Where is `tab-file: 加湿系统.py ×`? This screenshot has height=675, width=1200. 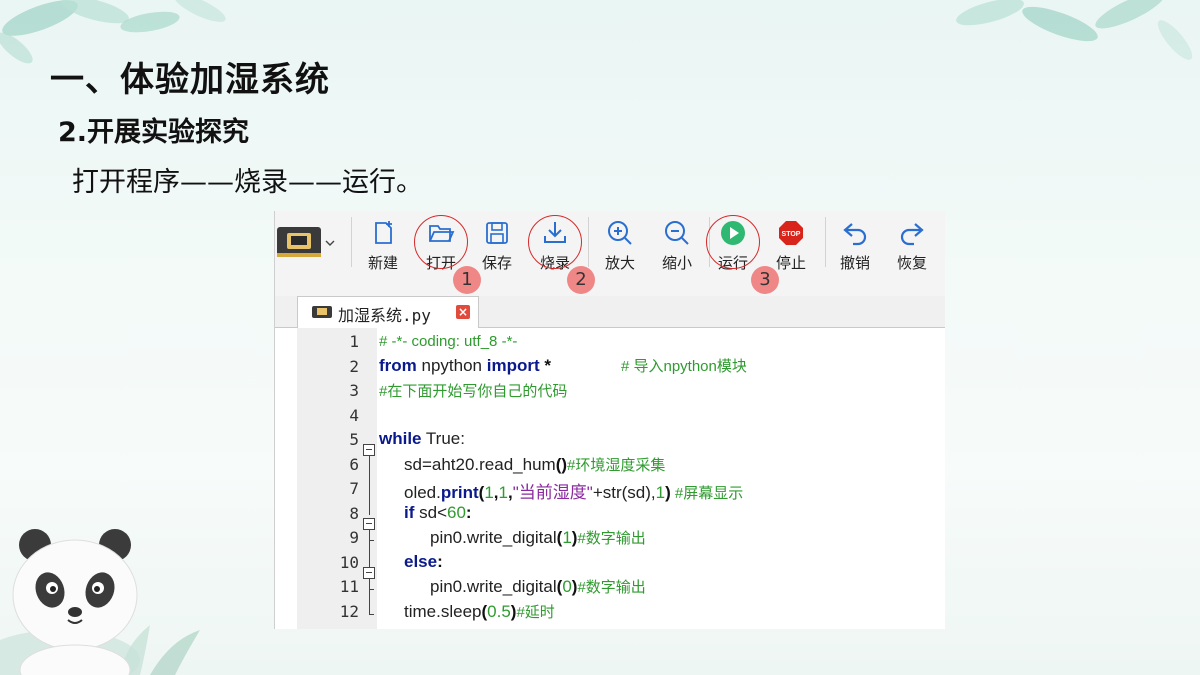 tab-file: 加湿系统.py × is located at coordinates (388, 312).